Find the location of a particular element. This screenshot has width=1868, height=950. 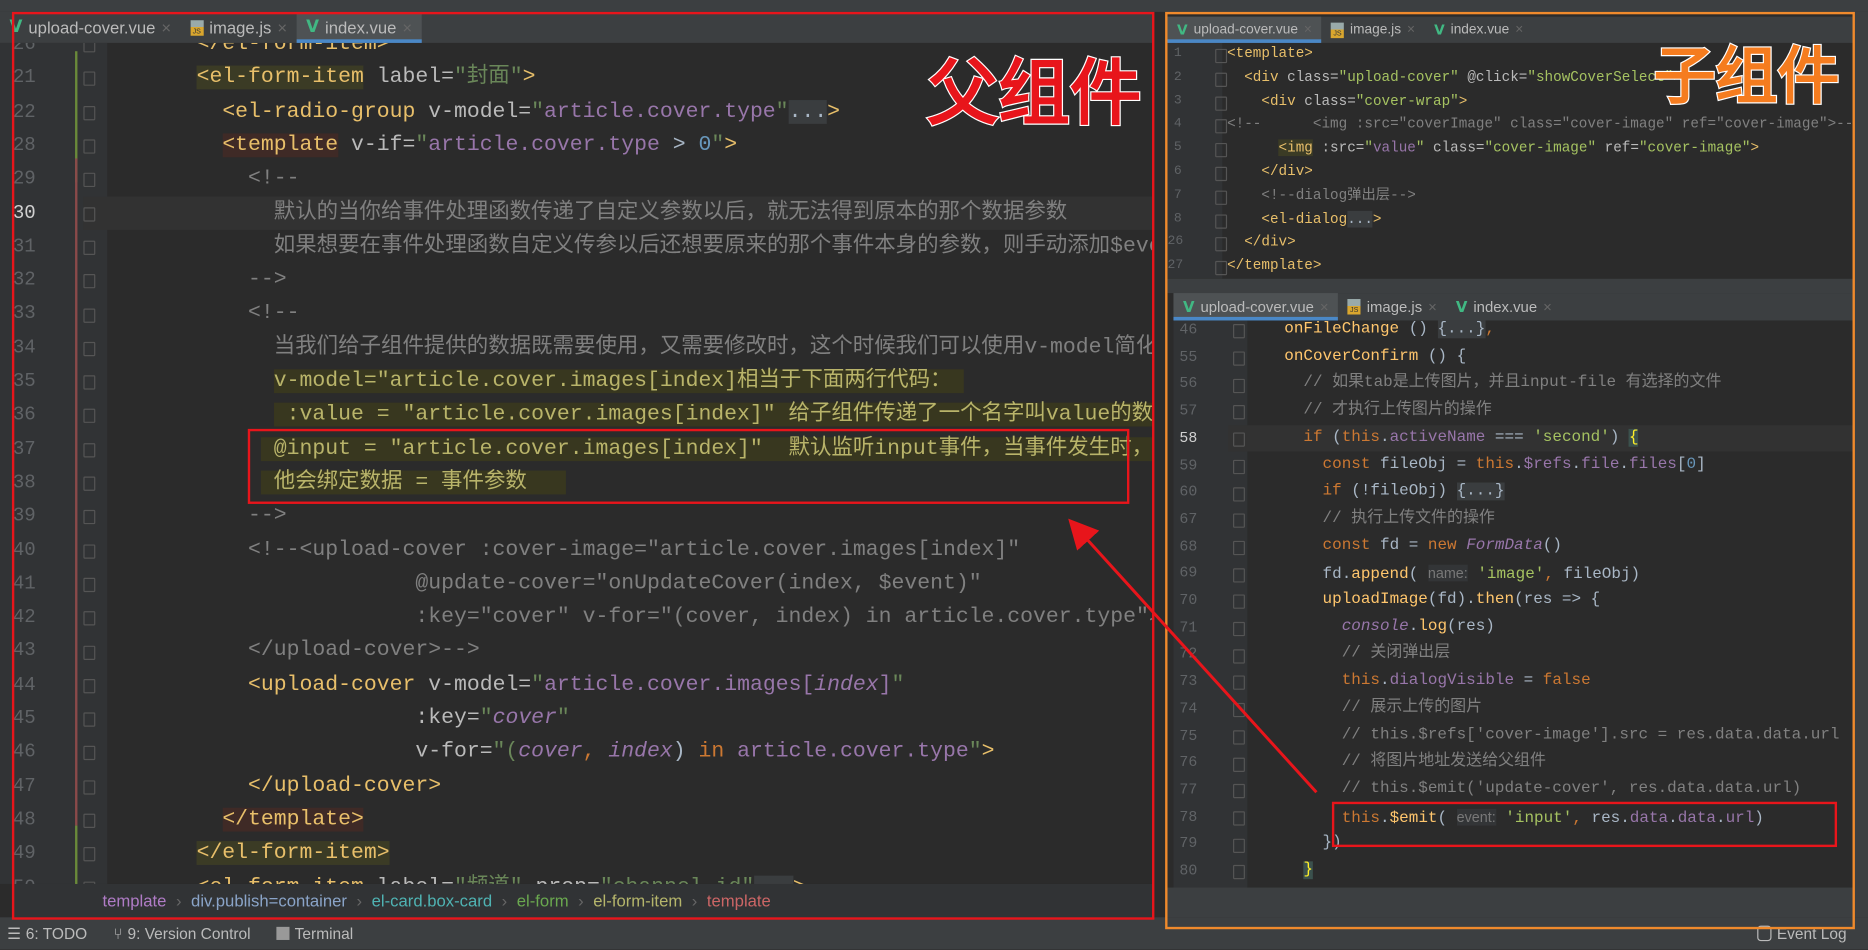

code-token: class= is located at coordinates (1325, 101).